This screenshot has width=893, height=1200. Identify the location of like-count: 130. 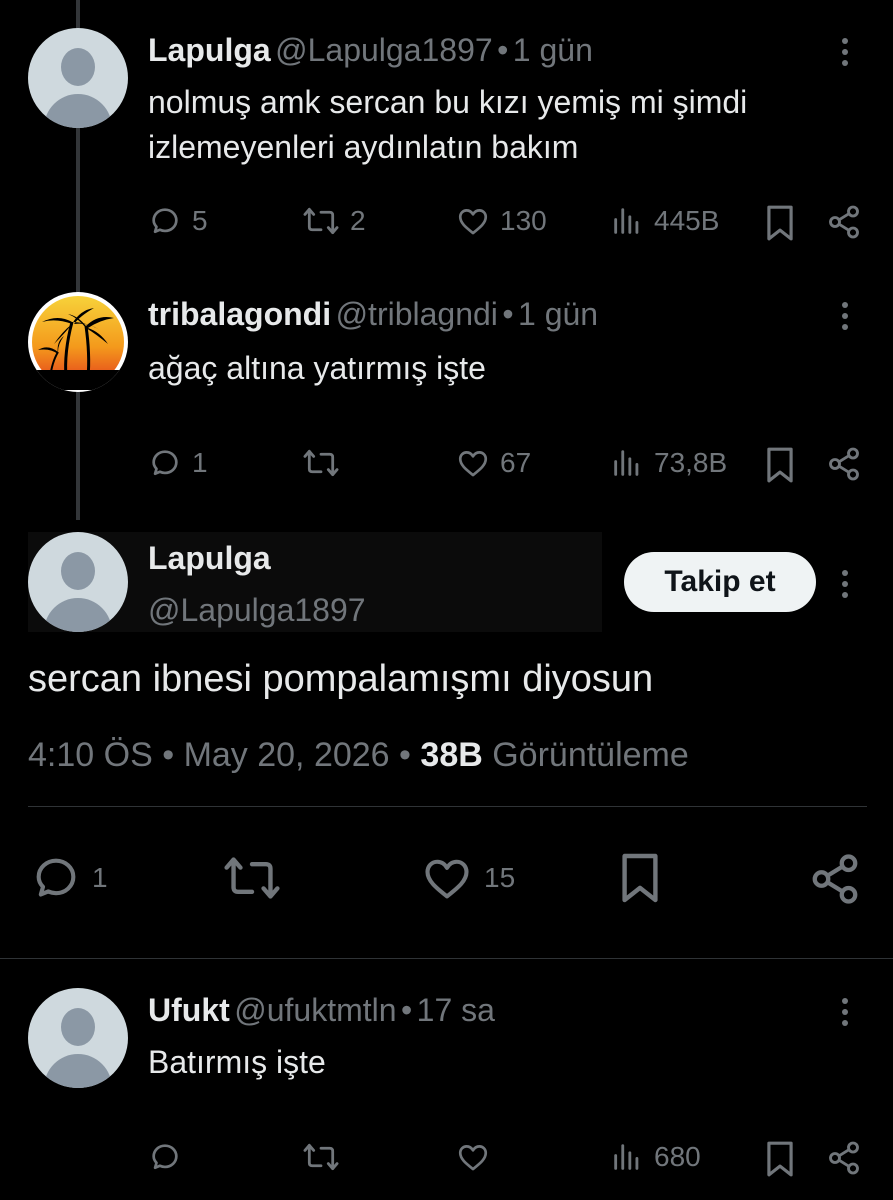
(523, 220).